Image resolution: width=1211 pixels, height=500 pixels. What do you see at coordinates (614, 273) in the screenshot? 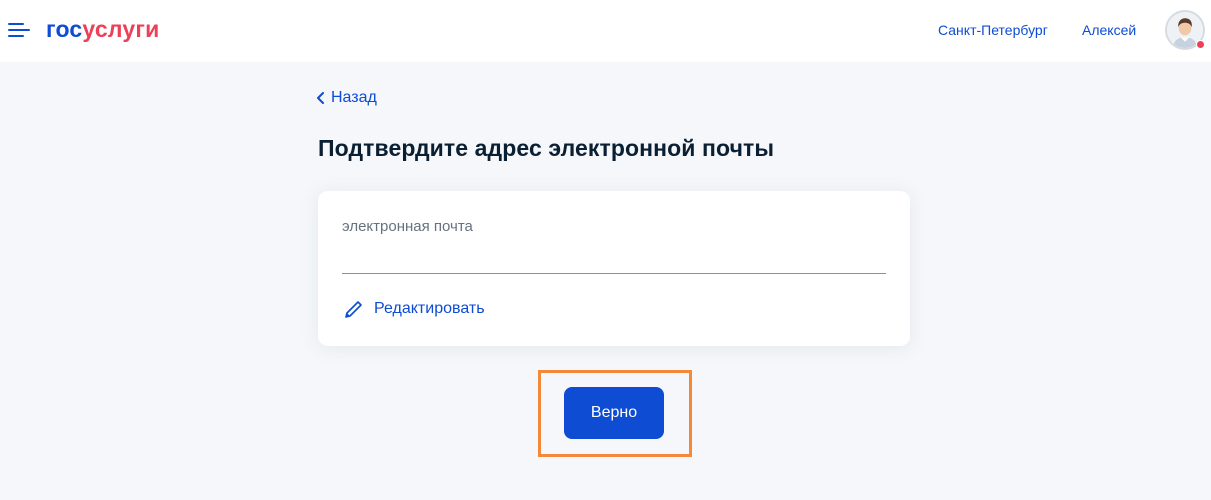
I see `email-field-underline` at bounding box center [614, 273].